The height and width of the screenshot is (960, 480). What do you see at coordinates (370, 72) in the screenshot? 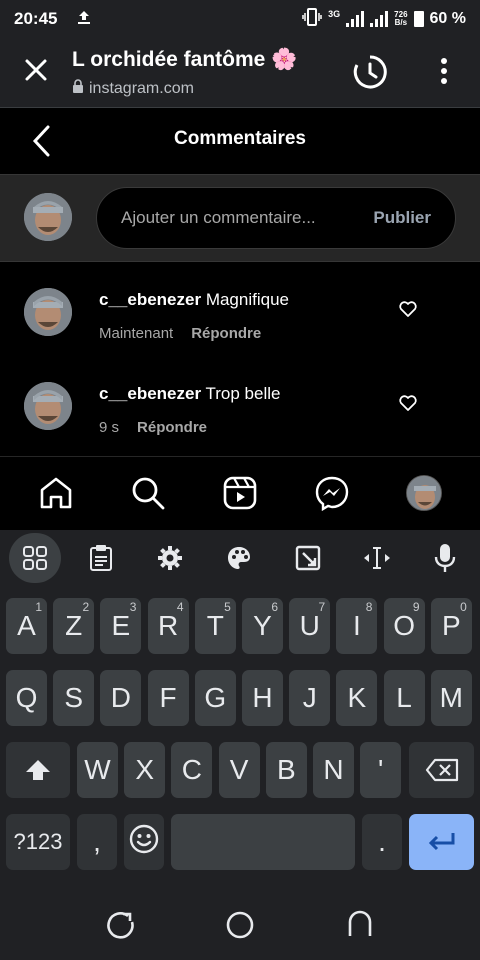
I see `history-clock-icon` at bounding box center [370, 72].